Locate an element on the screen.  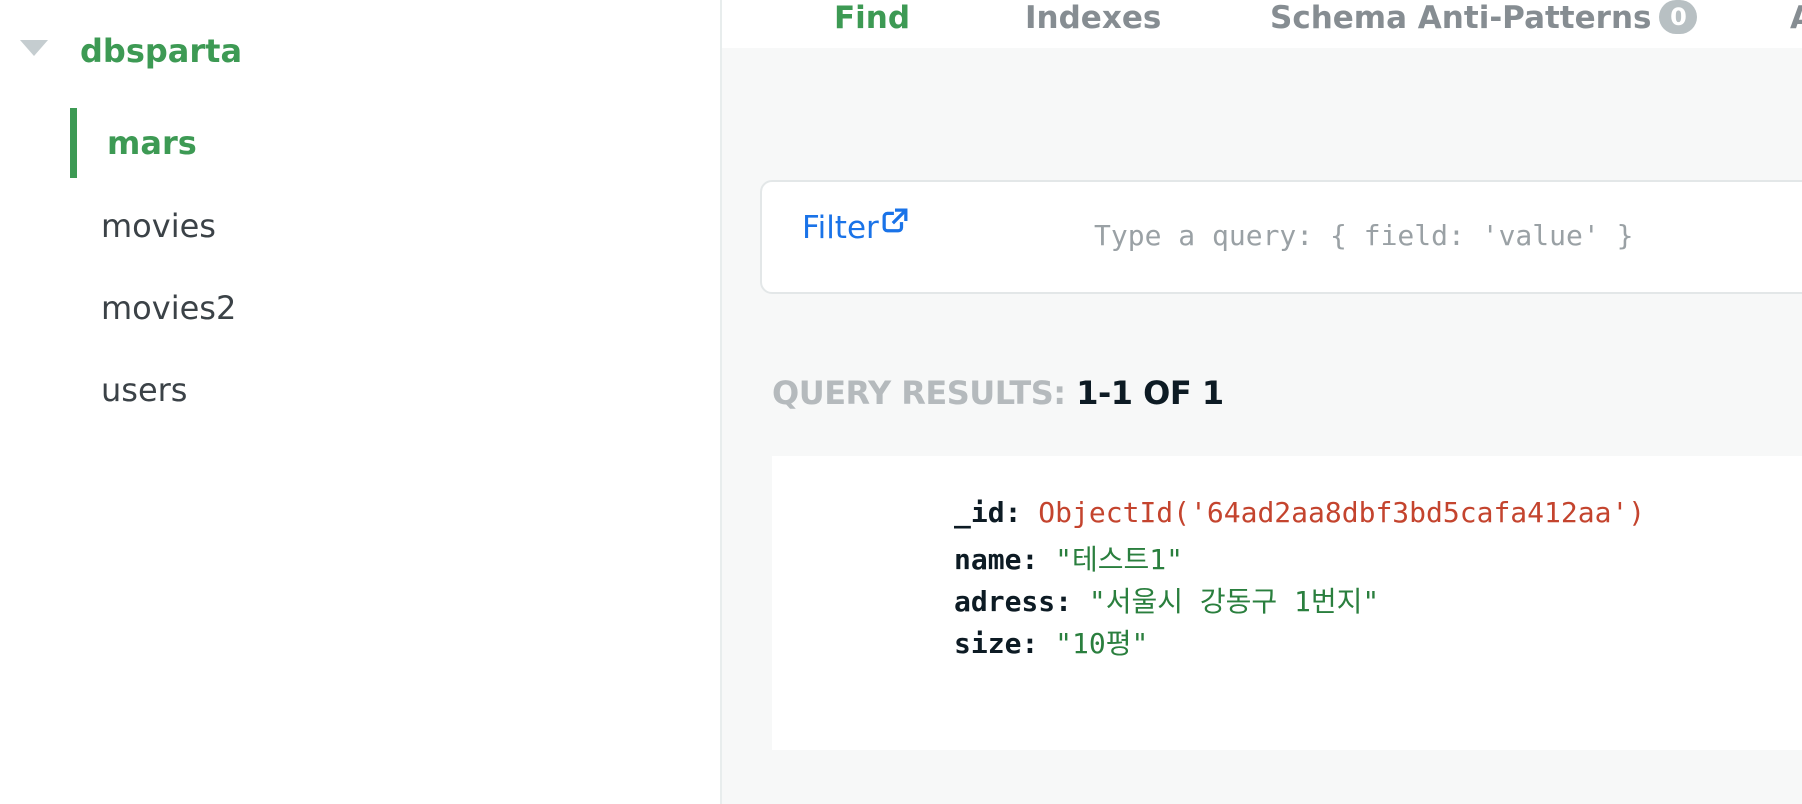
document-field-name: name: "테스트1" is located at coordinates (1069, 559).